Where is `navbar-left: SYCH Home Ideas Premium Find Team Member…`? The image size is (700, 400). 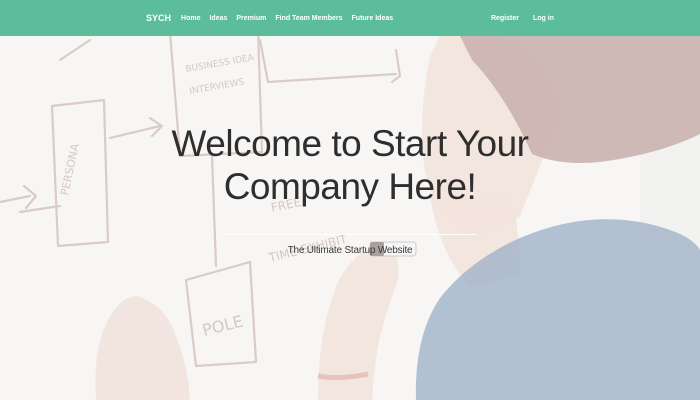 navbar-left: SYCH Home Ideas Premium Find Team Member… is located at coordinates (274, 18).